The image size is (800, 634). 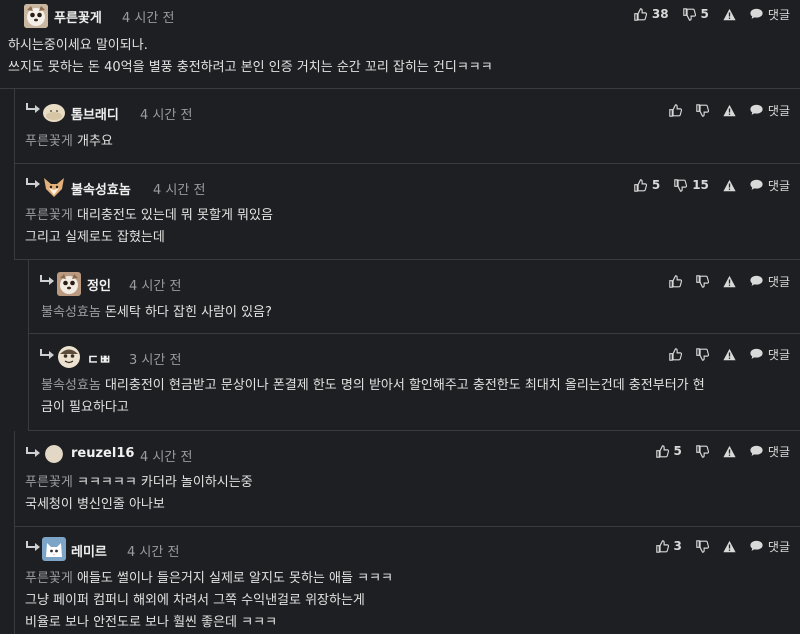 I want to click on comment-line: 그리고 실제로도 잡혔는데, so click(x=95, y=237).